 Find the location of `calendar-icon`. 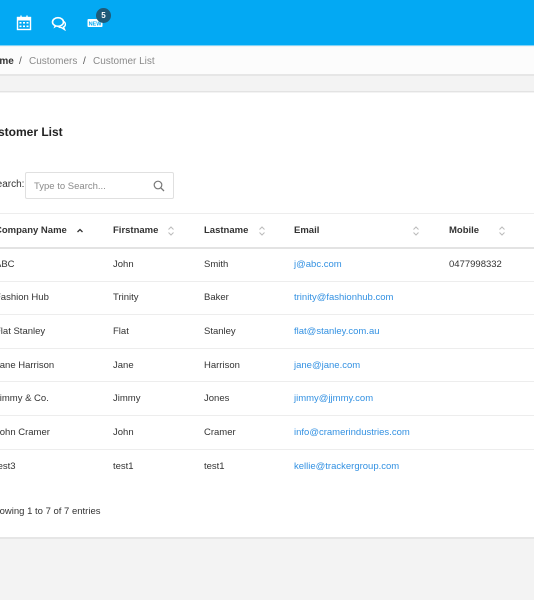

calendar-icon is located at coordinates (24, 23).